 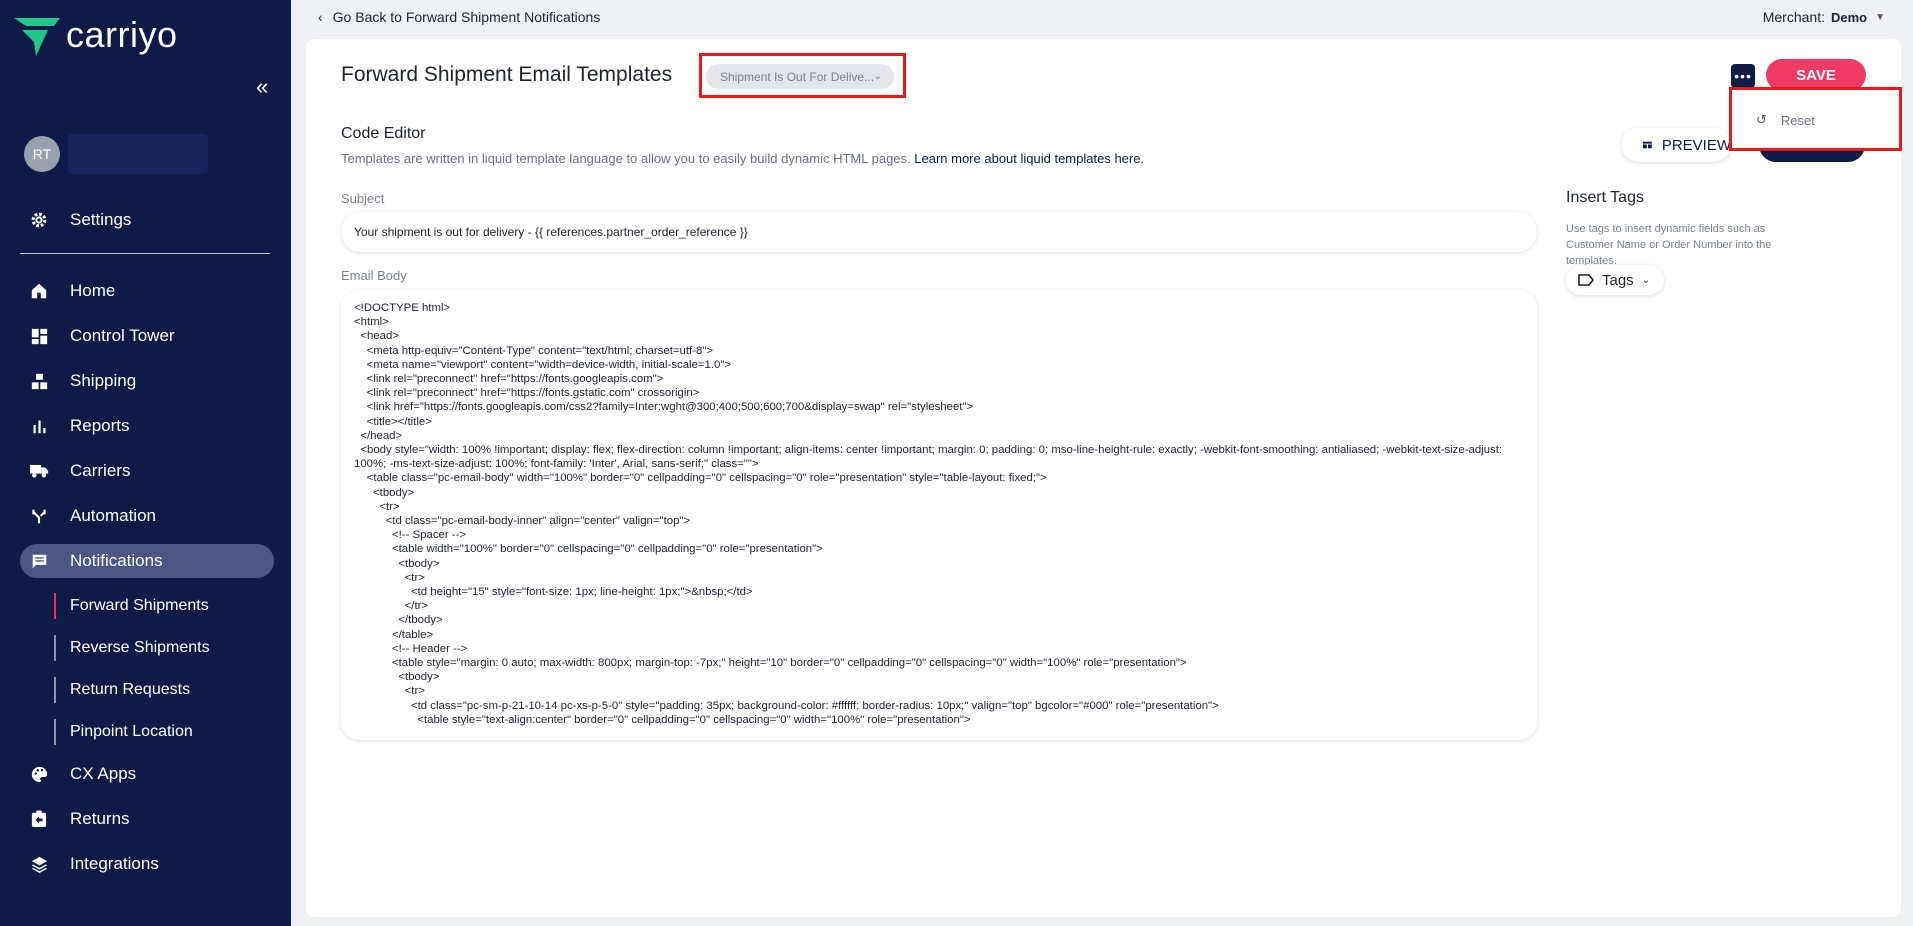 I want to click on sidebar-item-label: Integrations, so click(x=114, y=863).